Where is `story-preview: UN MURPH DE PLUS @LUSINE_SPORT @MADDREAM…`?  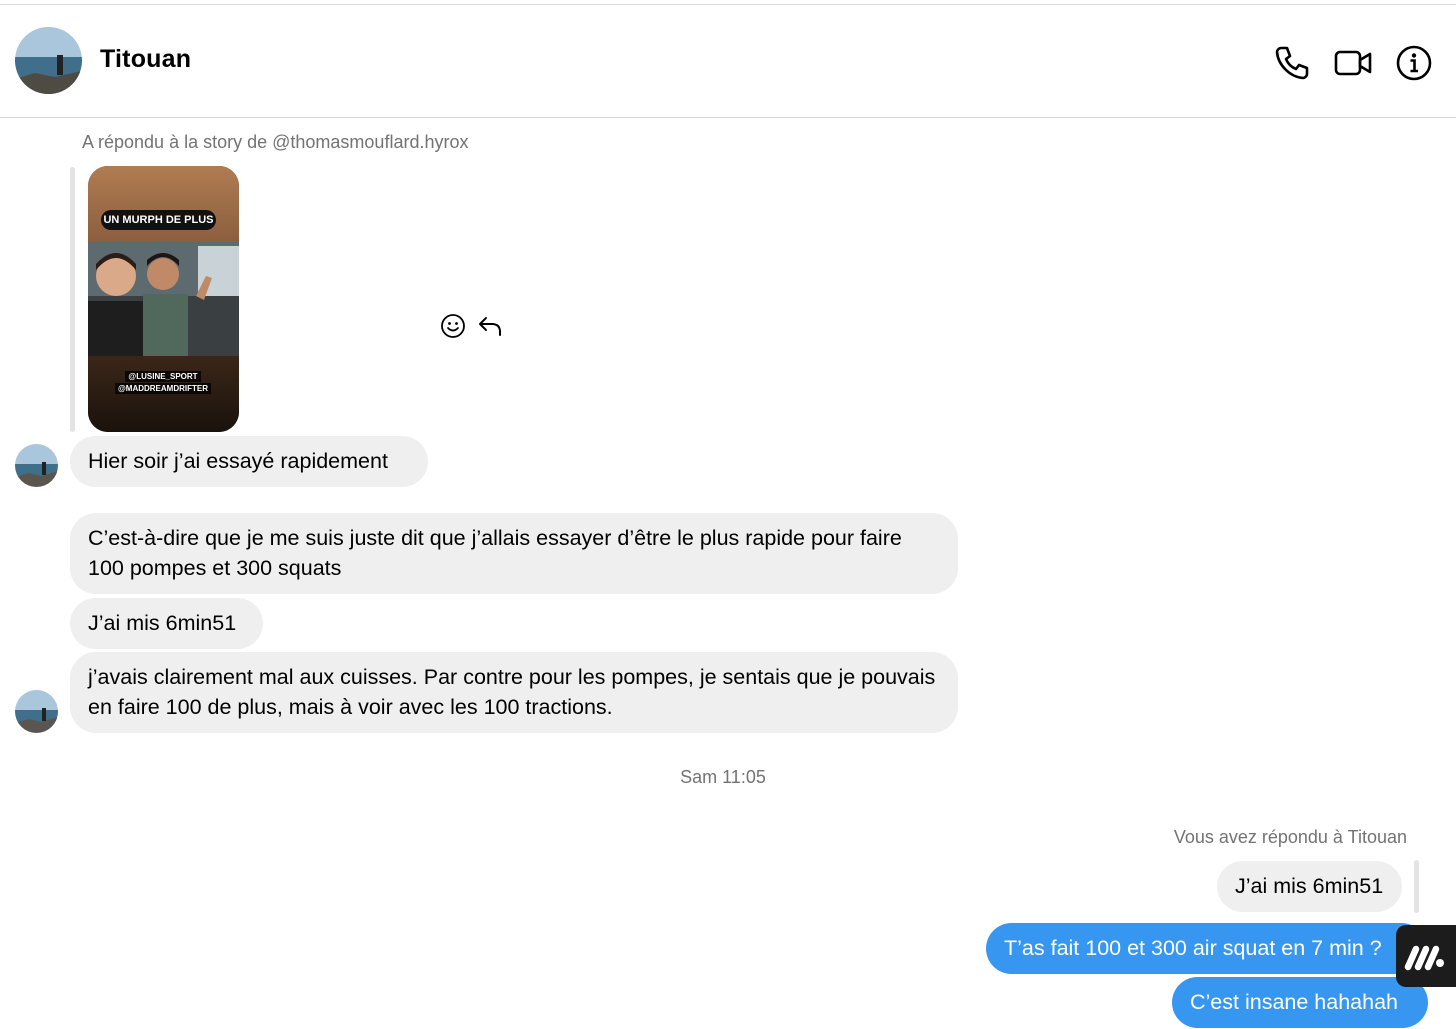
story-preview: UN MURPH DE PLUS @LUSINE_SPORT @MADDREAM… is located at coordinates (163, 299).